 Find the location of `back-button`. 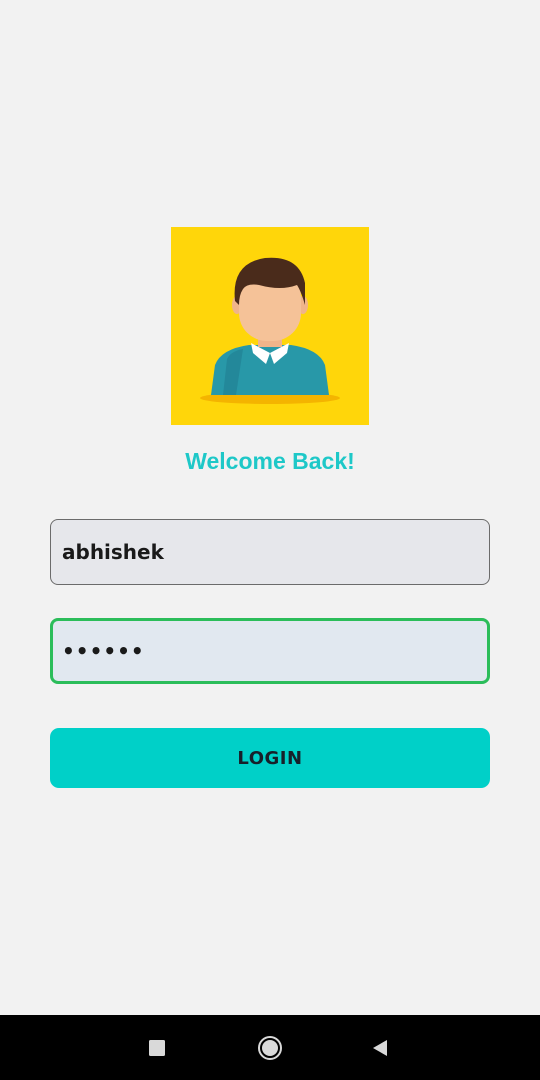

back-button is located at coordinates (380, 1047).